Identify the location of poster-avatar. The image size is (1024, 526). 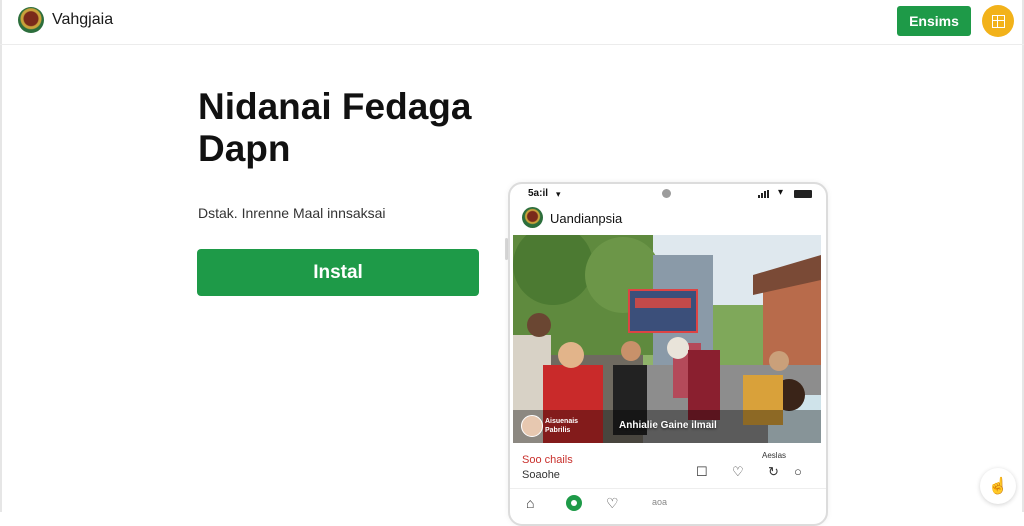
(532, 426).